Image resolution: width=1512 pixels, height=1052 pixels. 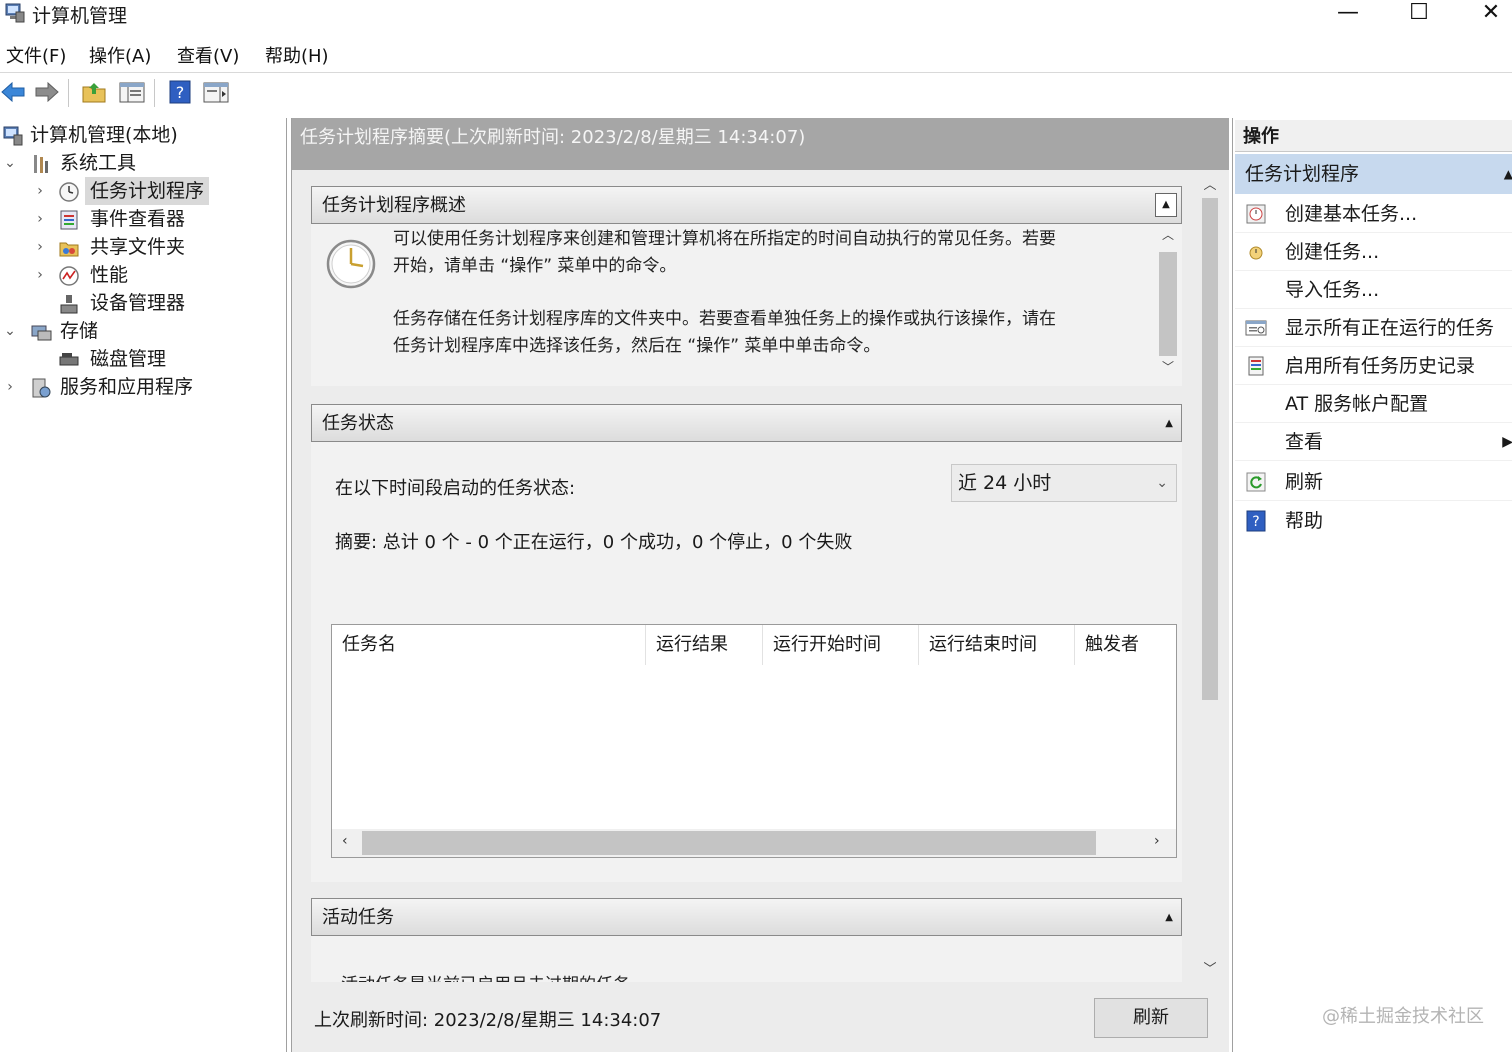 I want to click on active-tasks-title: 活动任务, so click(x=358, y=917).